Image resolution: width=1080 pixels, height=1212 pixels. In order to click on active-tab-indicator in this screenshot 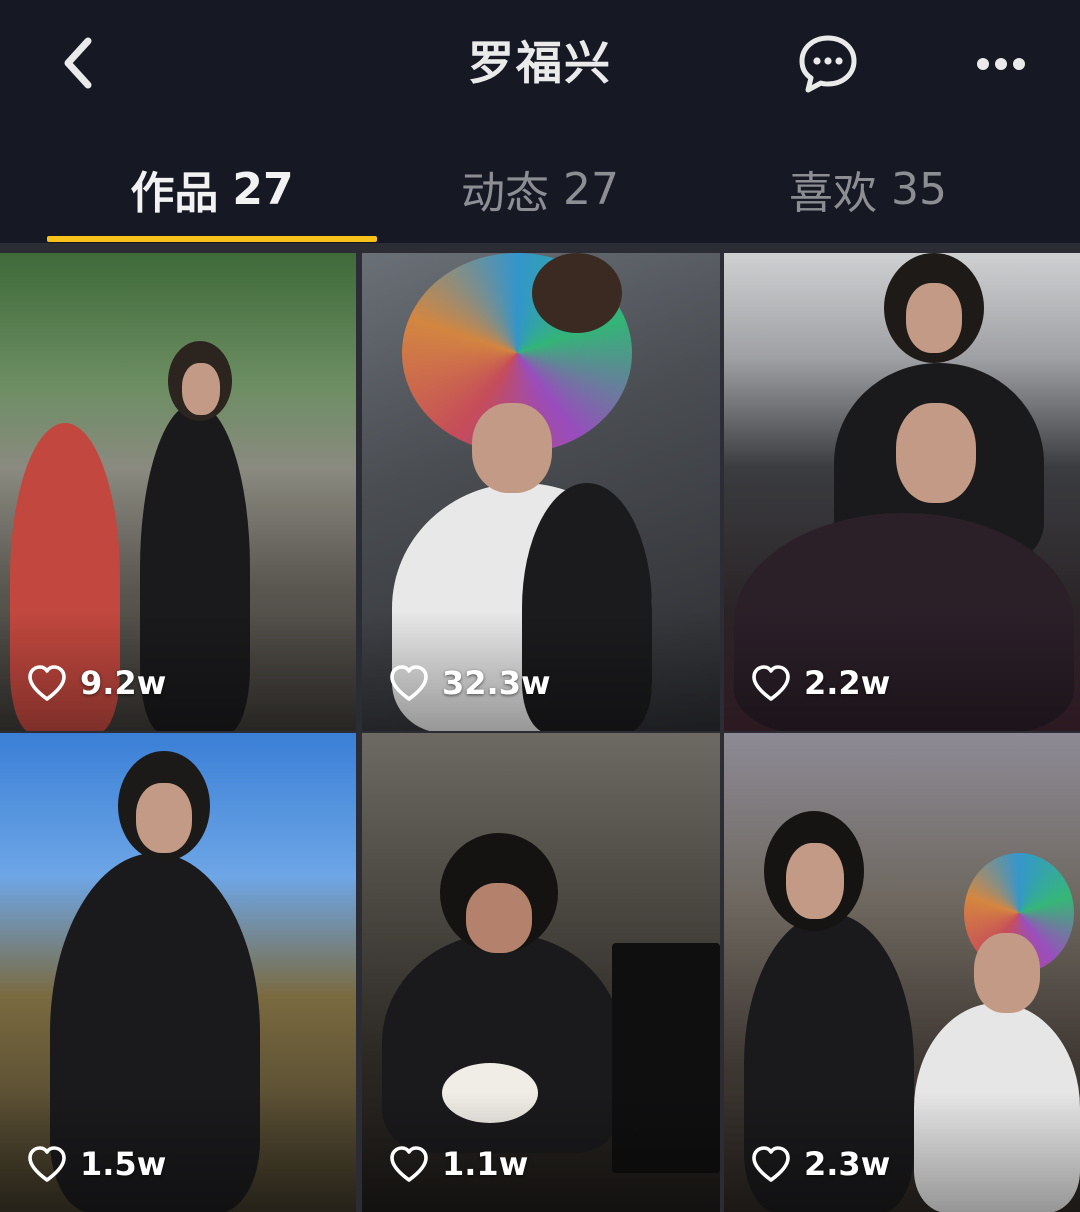, I will do `click(212, 239)`.